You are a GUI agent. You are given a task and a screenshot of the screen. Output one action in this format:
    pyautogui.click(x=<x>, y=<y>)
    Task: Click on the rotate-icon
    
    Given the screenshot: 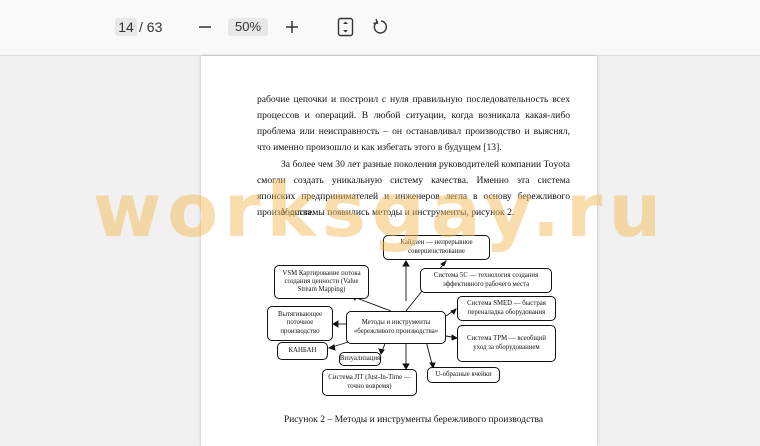 What is the action you would take?
    pyautogui.click(x=380, y=26)
    